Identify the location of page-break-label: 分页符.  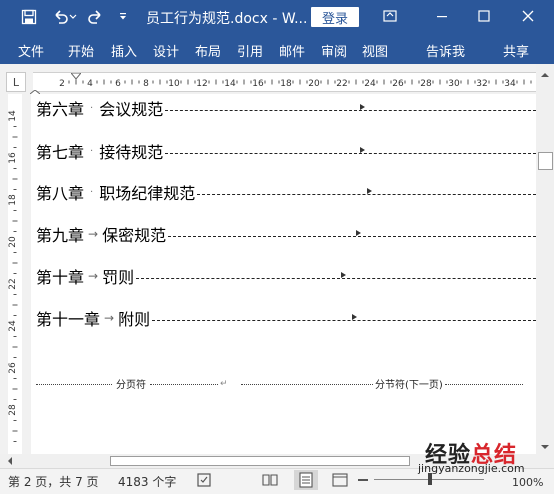
(131, 385).